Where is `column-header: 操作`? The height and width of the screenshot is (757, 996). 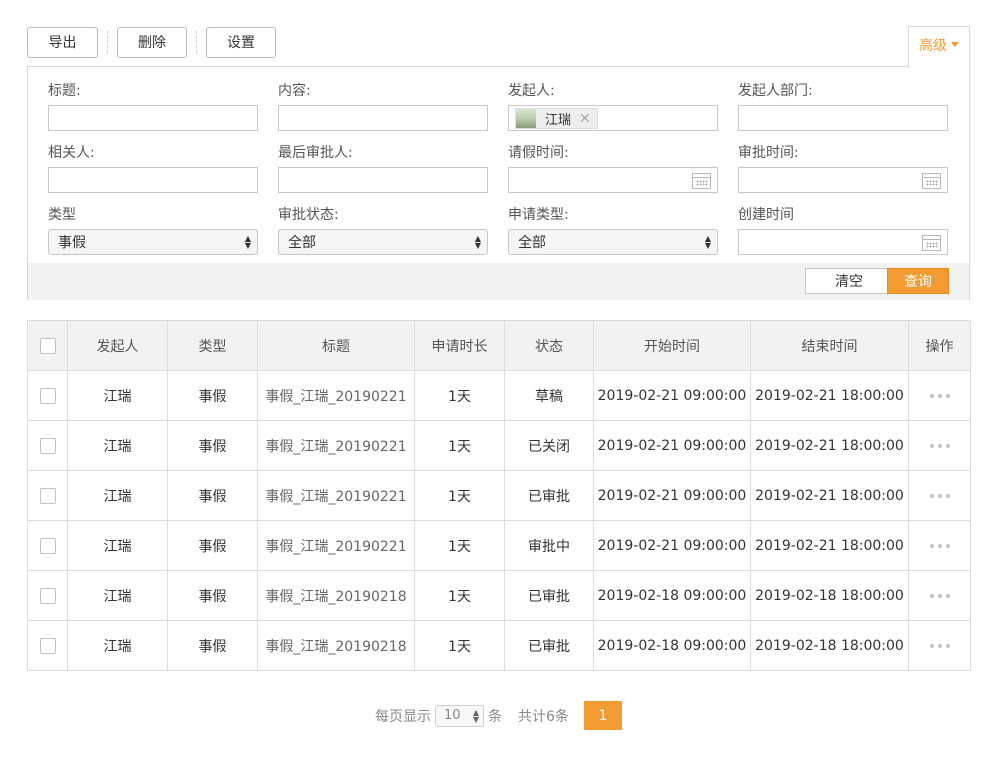 column-header: 操作 is located at coordinates (939, 345).